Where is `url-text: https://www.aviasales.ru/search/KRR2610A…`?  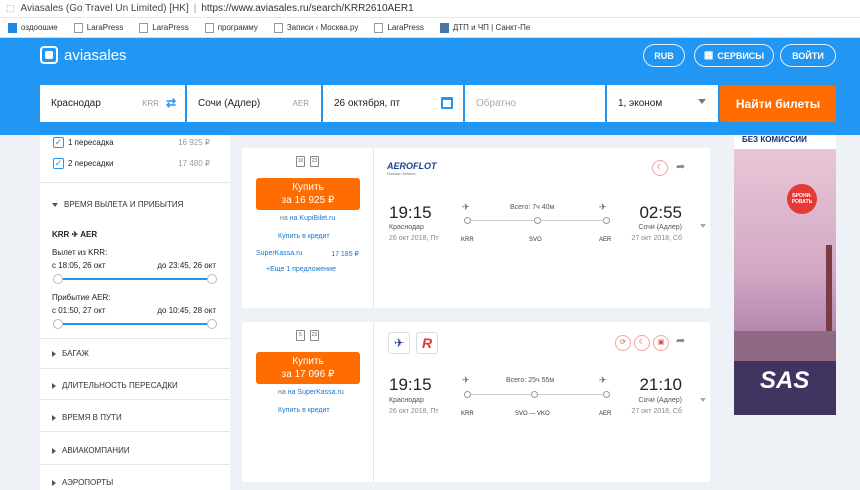
url-text: https://www.aviasales.ru/search/KRR2610A… is located at coordinates (307, 8).